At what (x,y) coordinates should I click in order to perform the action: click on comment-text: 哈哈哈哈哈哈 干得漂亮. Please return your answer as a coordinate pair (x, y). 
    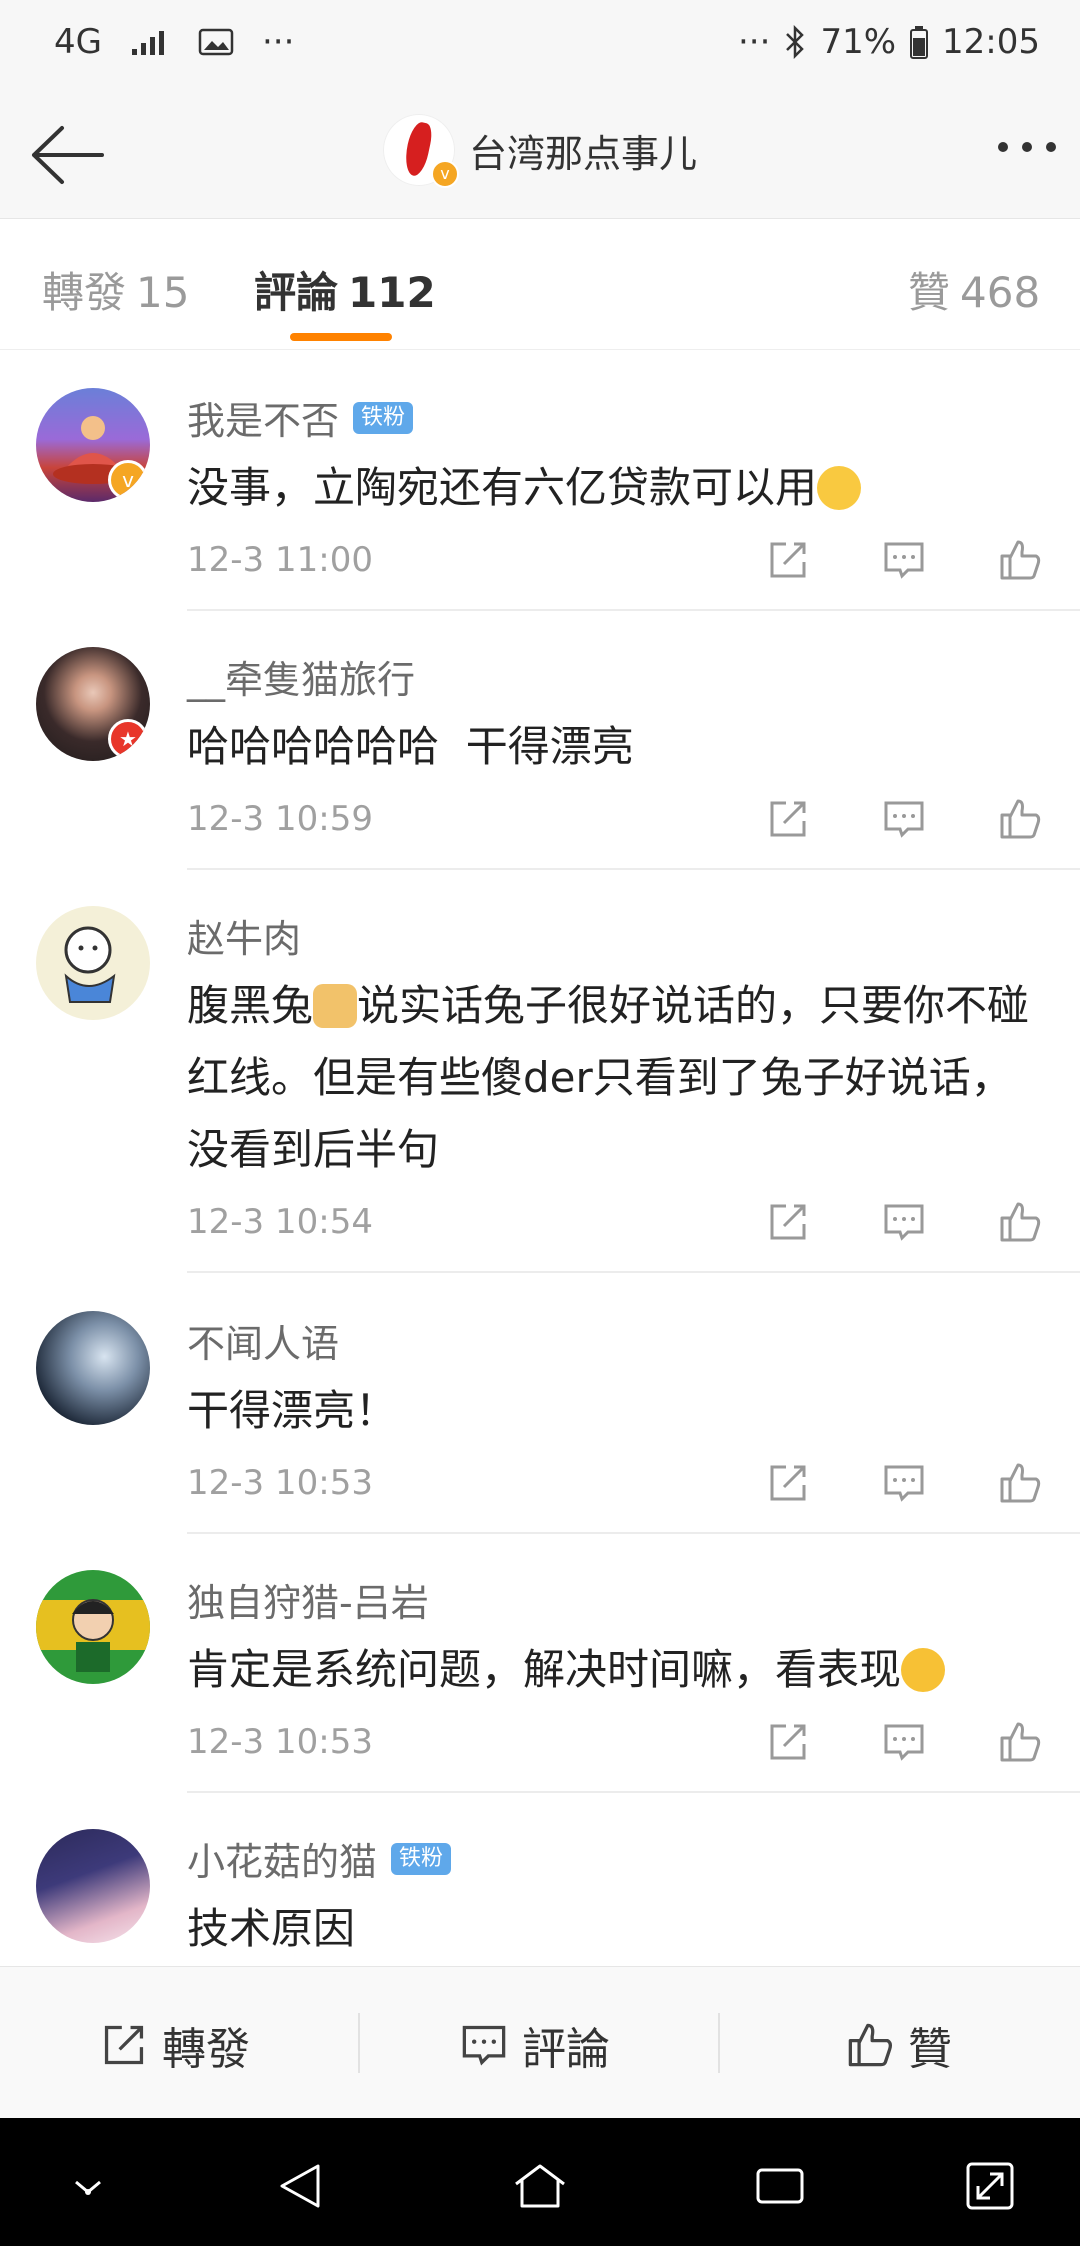
    Looking at the image, I should click on (410, 746).